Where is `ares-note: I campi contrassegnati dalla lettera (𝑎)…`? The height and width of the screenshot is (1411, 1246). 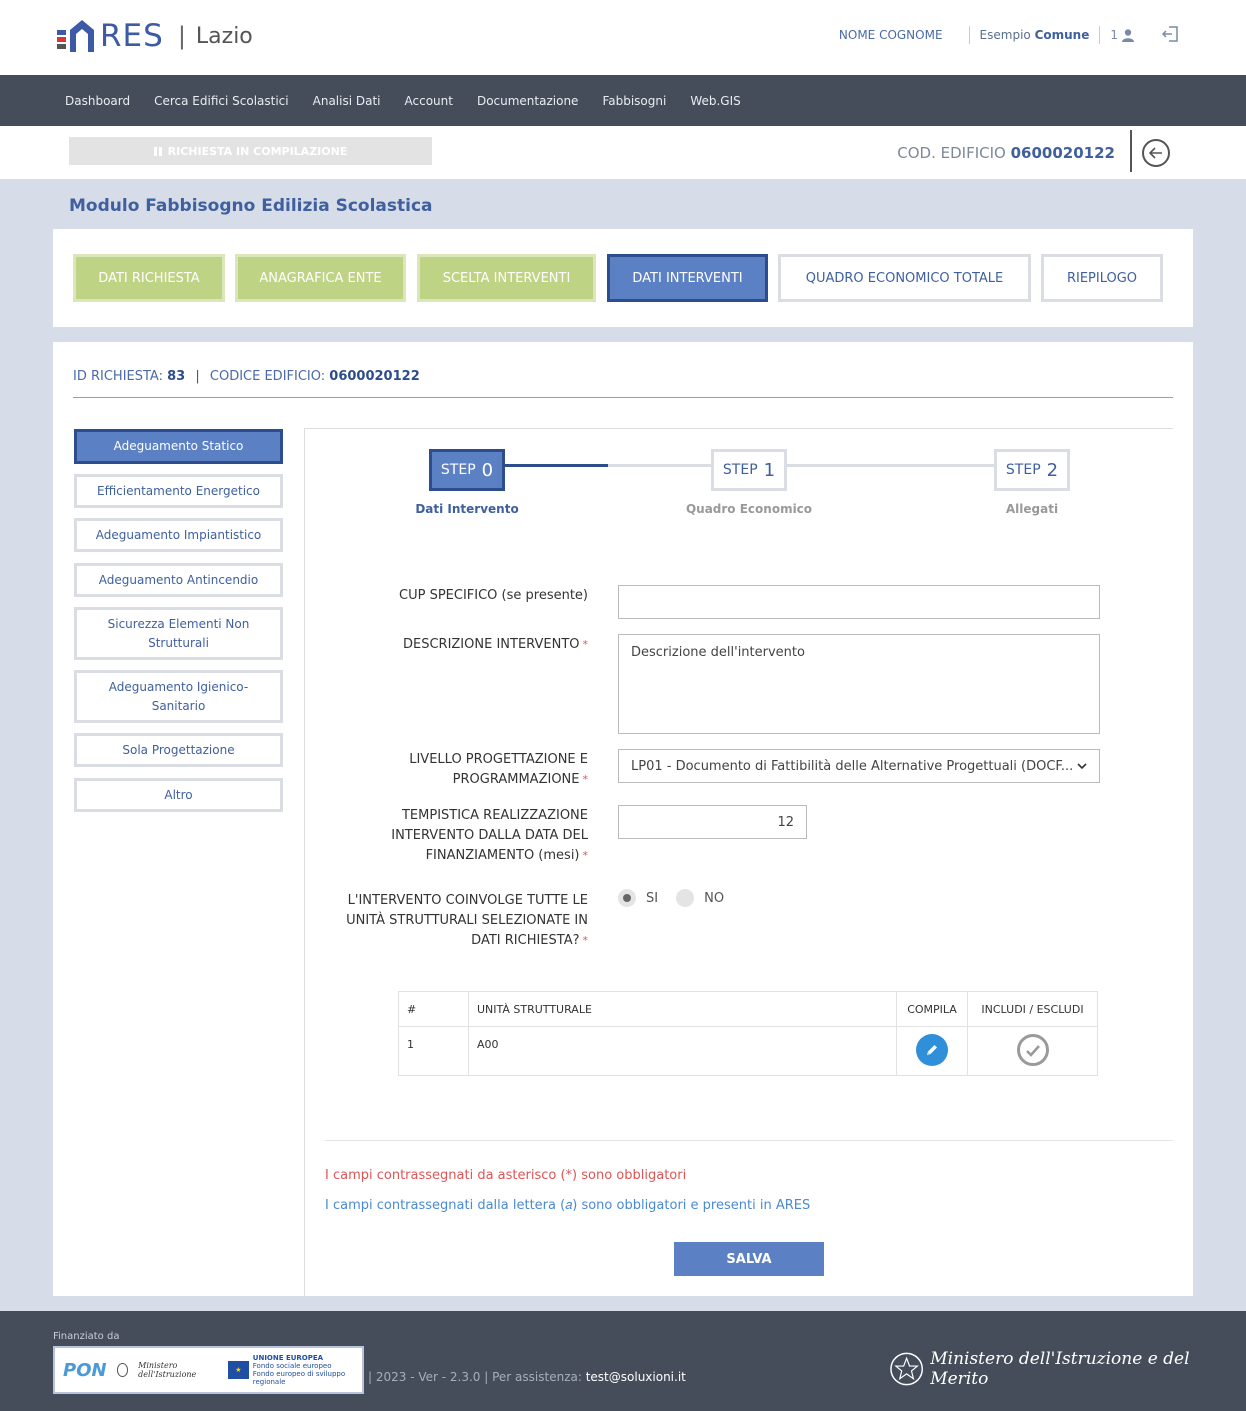
ares-note: I campi contrassegnati dalla lettera (𝑎)… is located at coordinates (568, 1205).